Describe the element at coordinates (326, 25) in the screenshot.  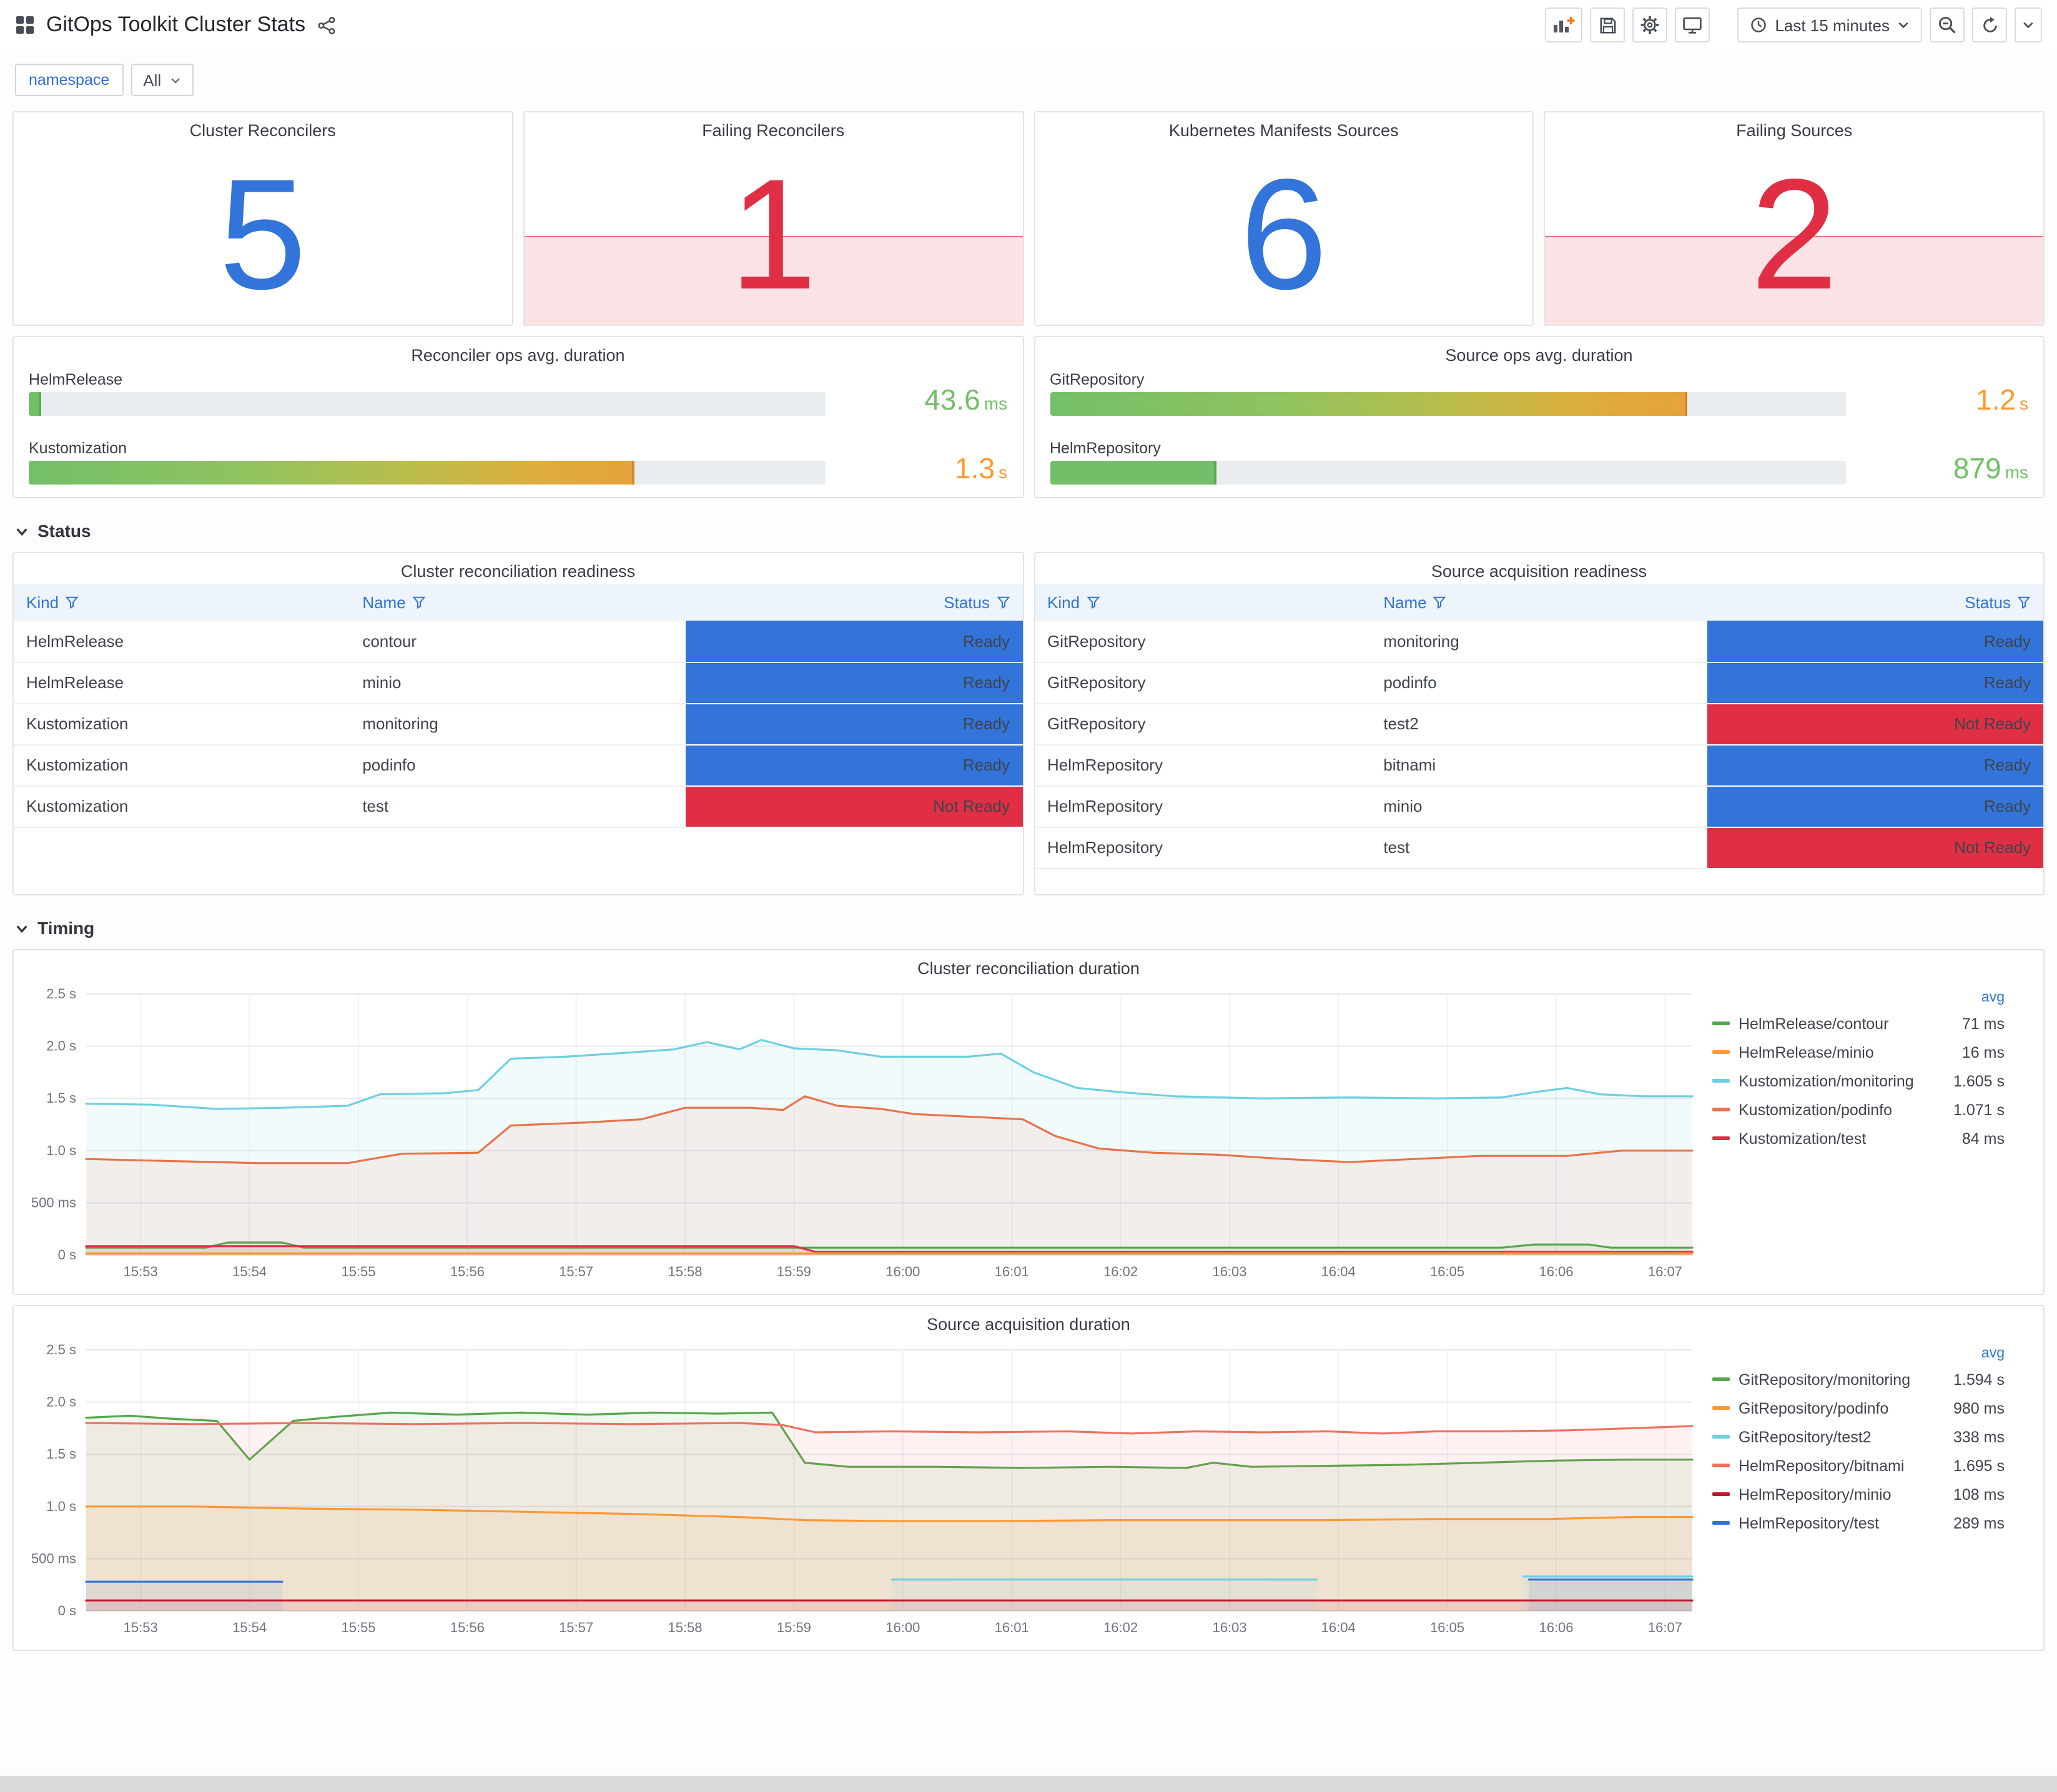
I see `share-icon` at that location.